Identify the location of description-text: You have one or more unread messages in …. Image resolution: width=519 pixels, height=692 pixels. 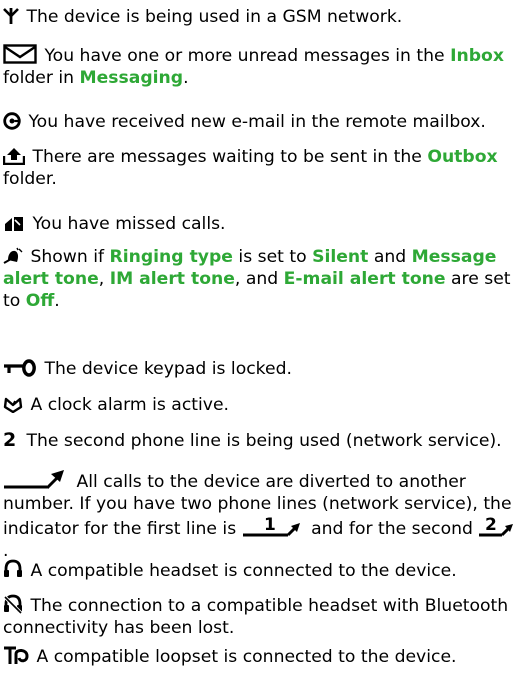
(247, 56).